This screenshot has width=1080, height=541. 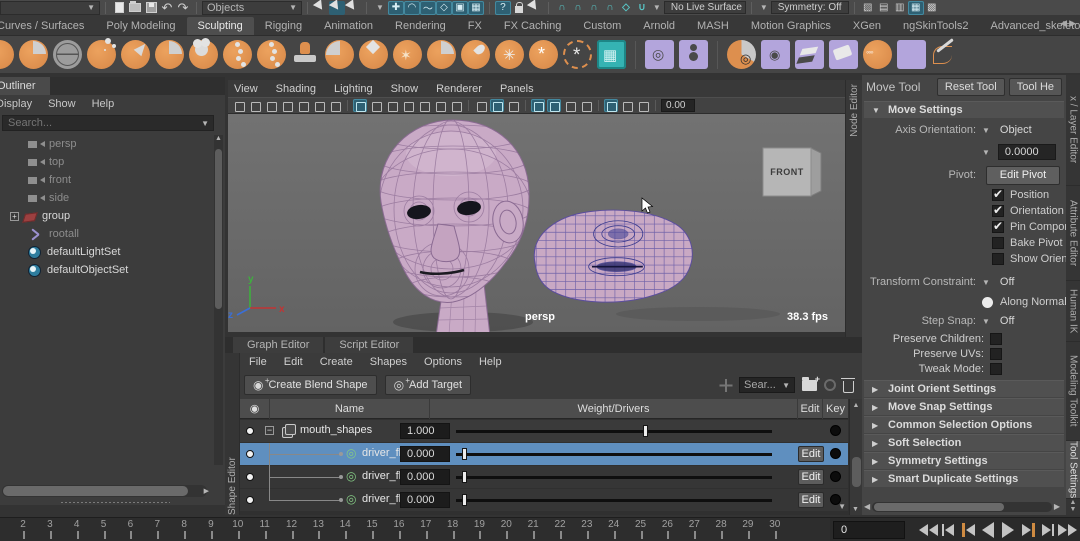 What do you see at coordinates (7, 54) in the screenshot?
I see `sculpt-tool-icon` at bounding box center [7, 54].